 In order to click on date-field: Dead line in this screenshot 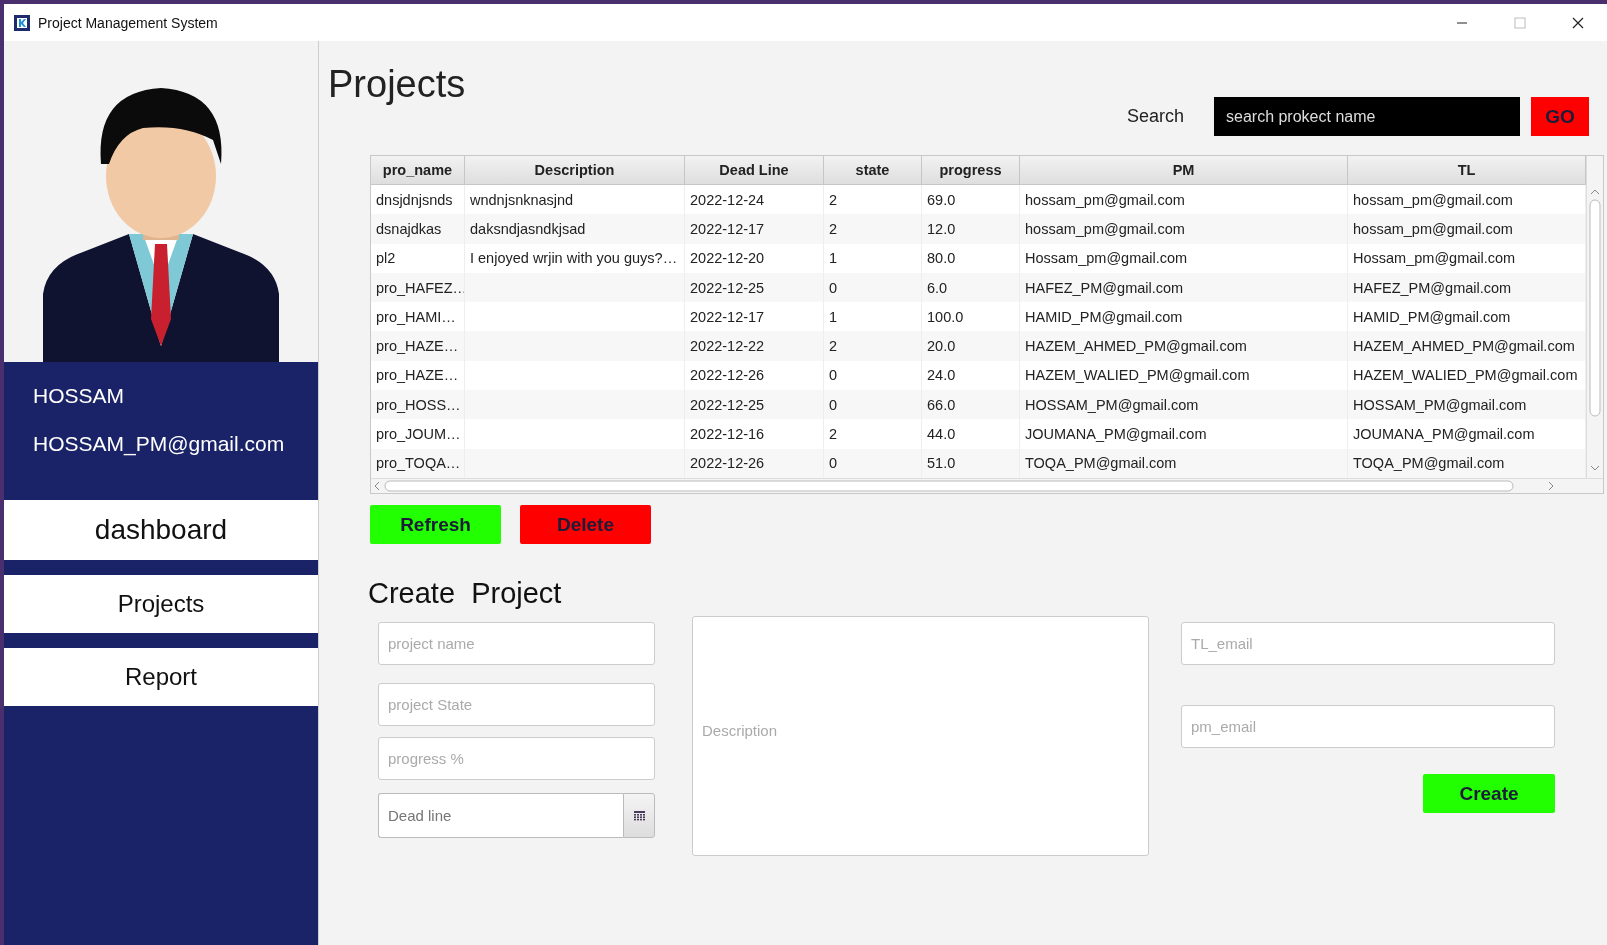, I will do `click(500, 815)`.